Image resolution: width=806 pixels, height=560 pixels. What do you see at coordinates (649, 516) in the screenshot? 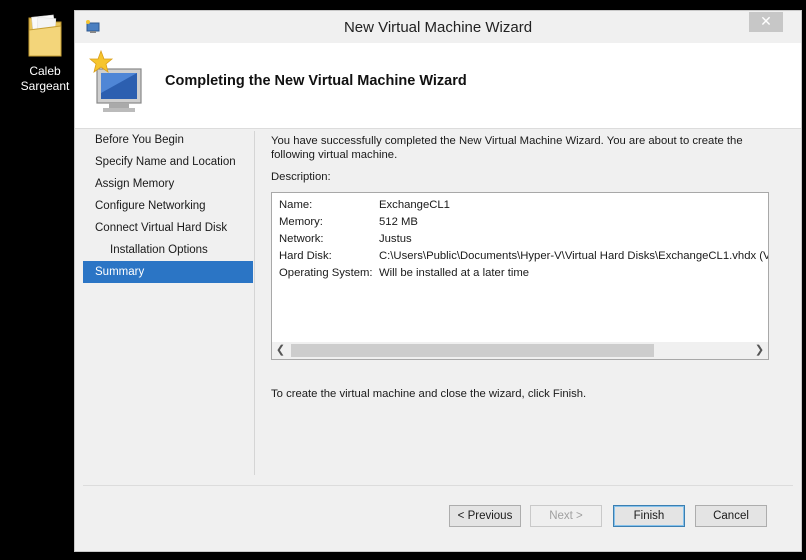
I see `finish-button: Finish` at bounding box center [649, 516].